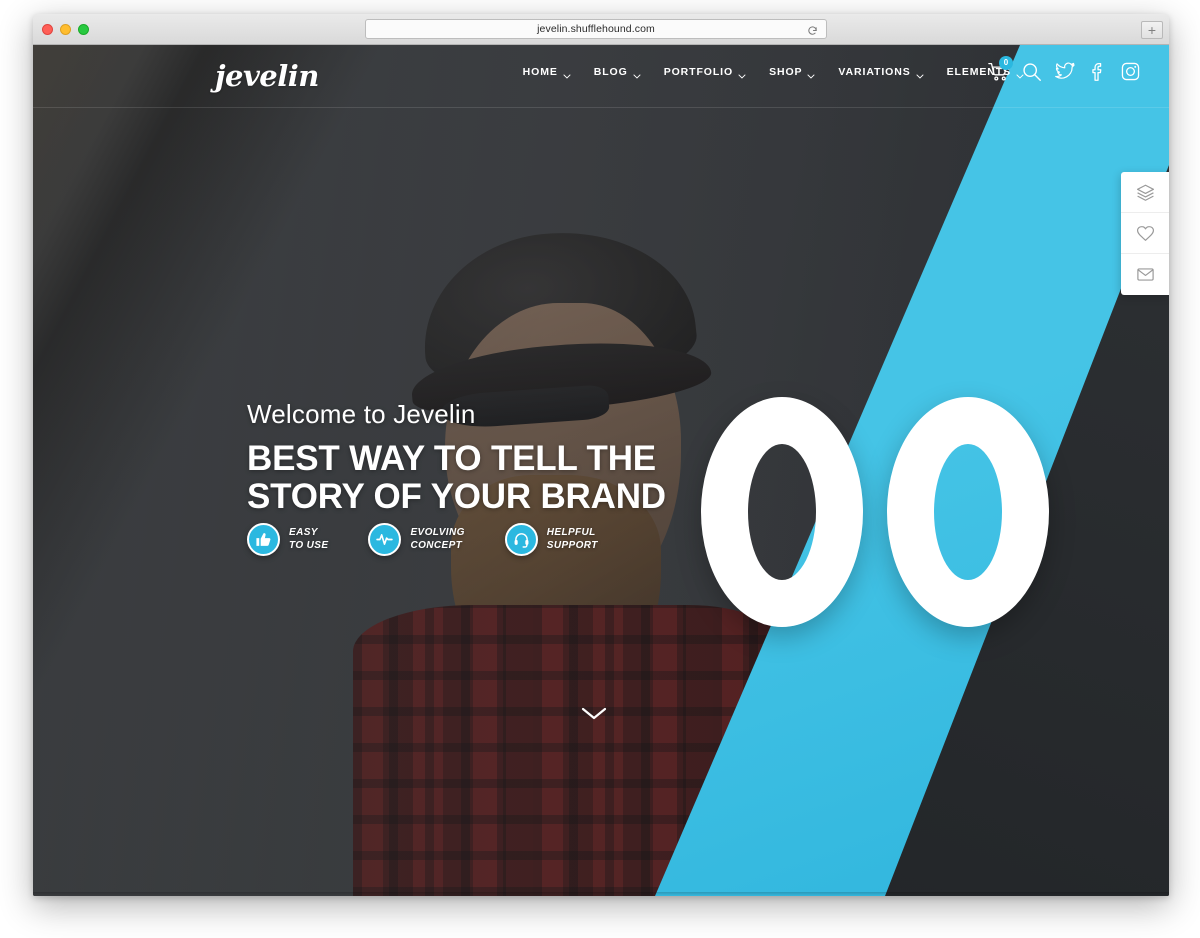 This screenshot has height=938, width=1200. What do you see at coordinates (1152, 30) in the screenshot?
I see `new-tab-button: +` at bounding box center [1152, 30].